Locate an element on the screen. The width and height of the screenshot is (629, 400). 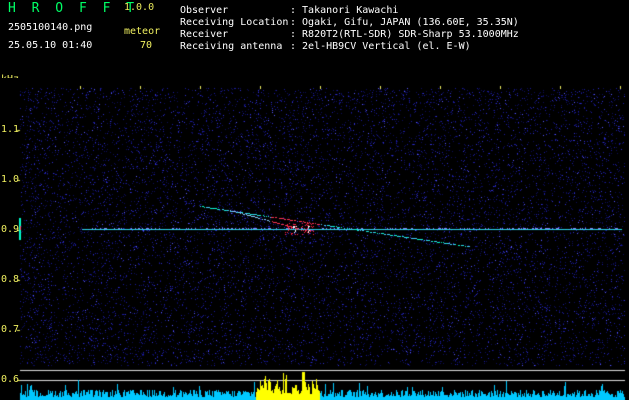
info-value-receiver: : R820T2(RTL-SDR) SDR-Sharp 53.1000MHz is located at coordinates (404, 34).